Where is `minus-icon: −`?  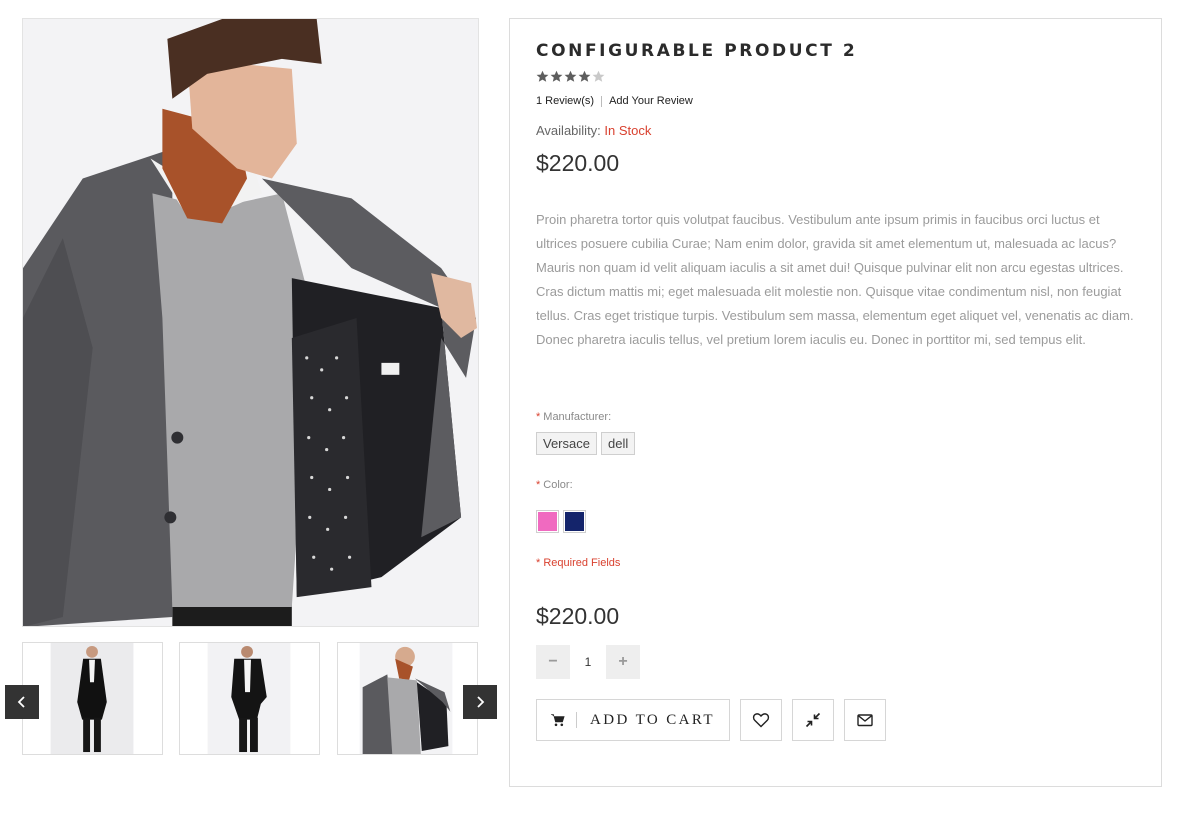
minus-icon: − is located at coordinates (553, 661).